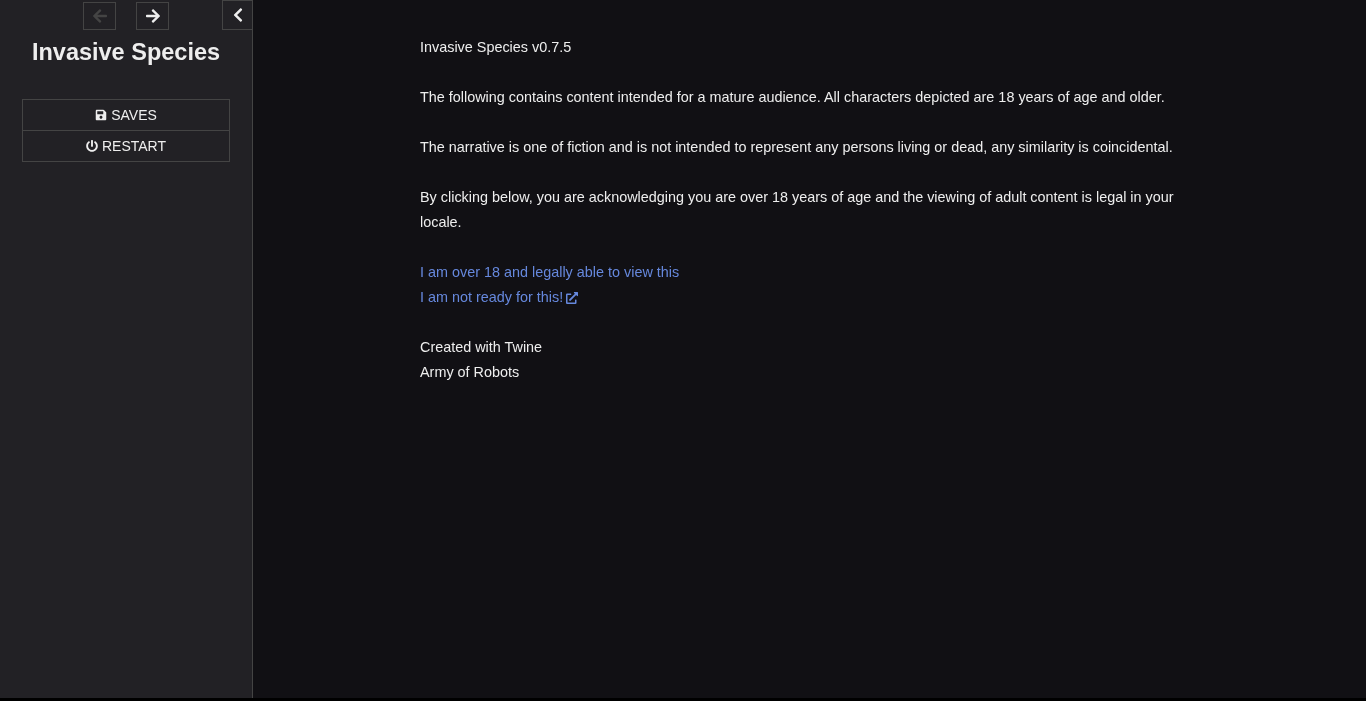 This screenshot has height=701, width=1366. Describe the element at coordinates (797, 147) in the screenshot. I see `disclaimer-paragraph: The narrative is one of fiction and is not intended to represent any persons living or dead, any similarity is coincidental.` at that location.